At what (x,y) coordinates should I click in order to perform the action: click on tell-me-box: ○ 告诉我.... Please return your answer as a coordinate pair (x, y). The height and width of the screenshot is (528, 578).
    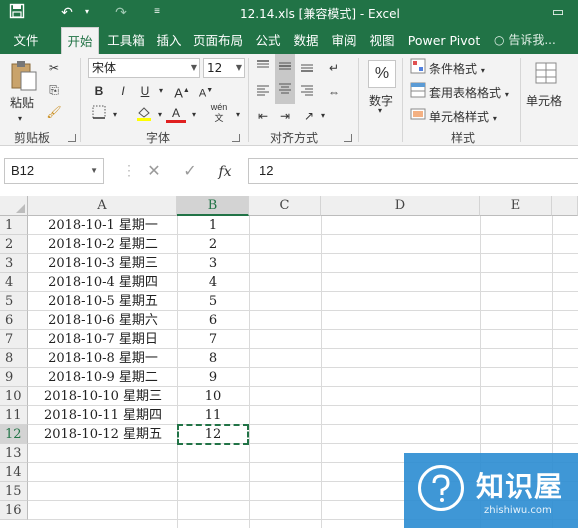
    Looking at the image, I should click on (525, 40).